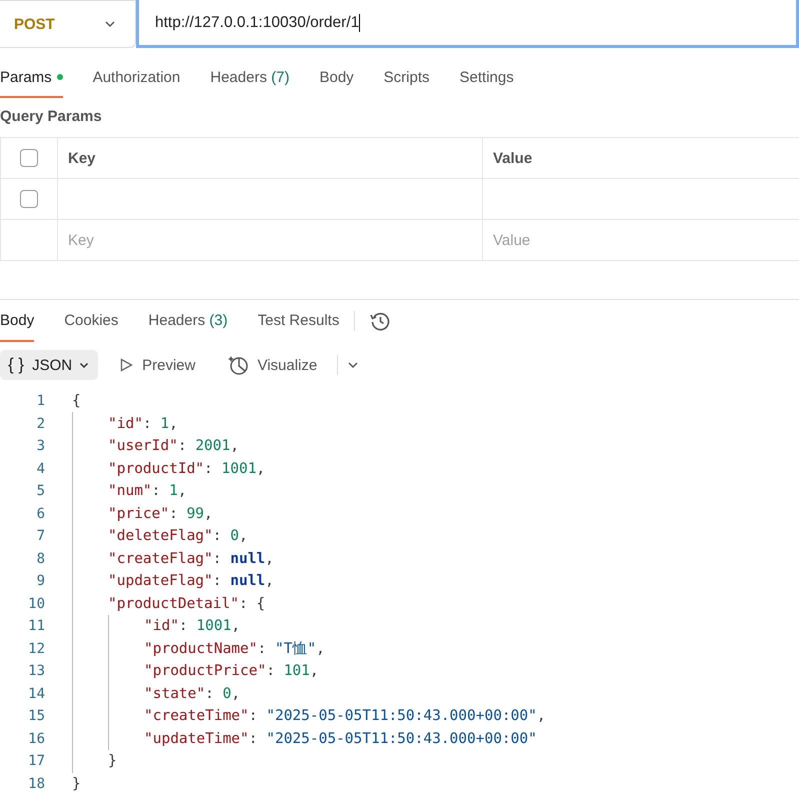 The width and height of the screenshot is (799, 797). I want to click on code-line: "createTime": "2025-05-05T11:50:43.000+00:00",, so click(345, 716).